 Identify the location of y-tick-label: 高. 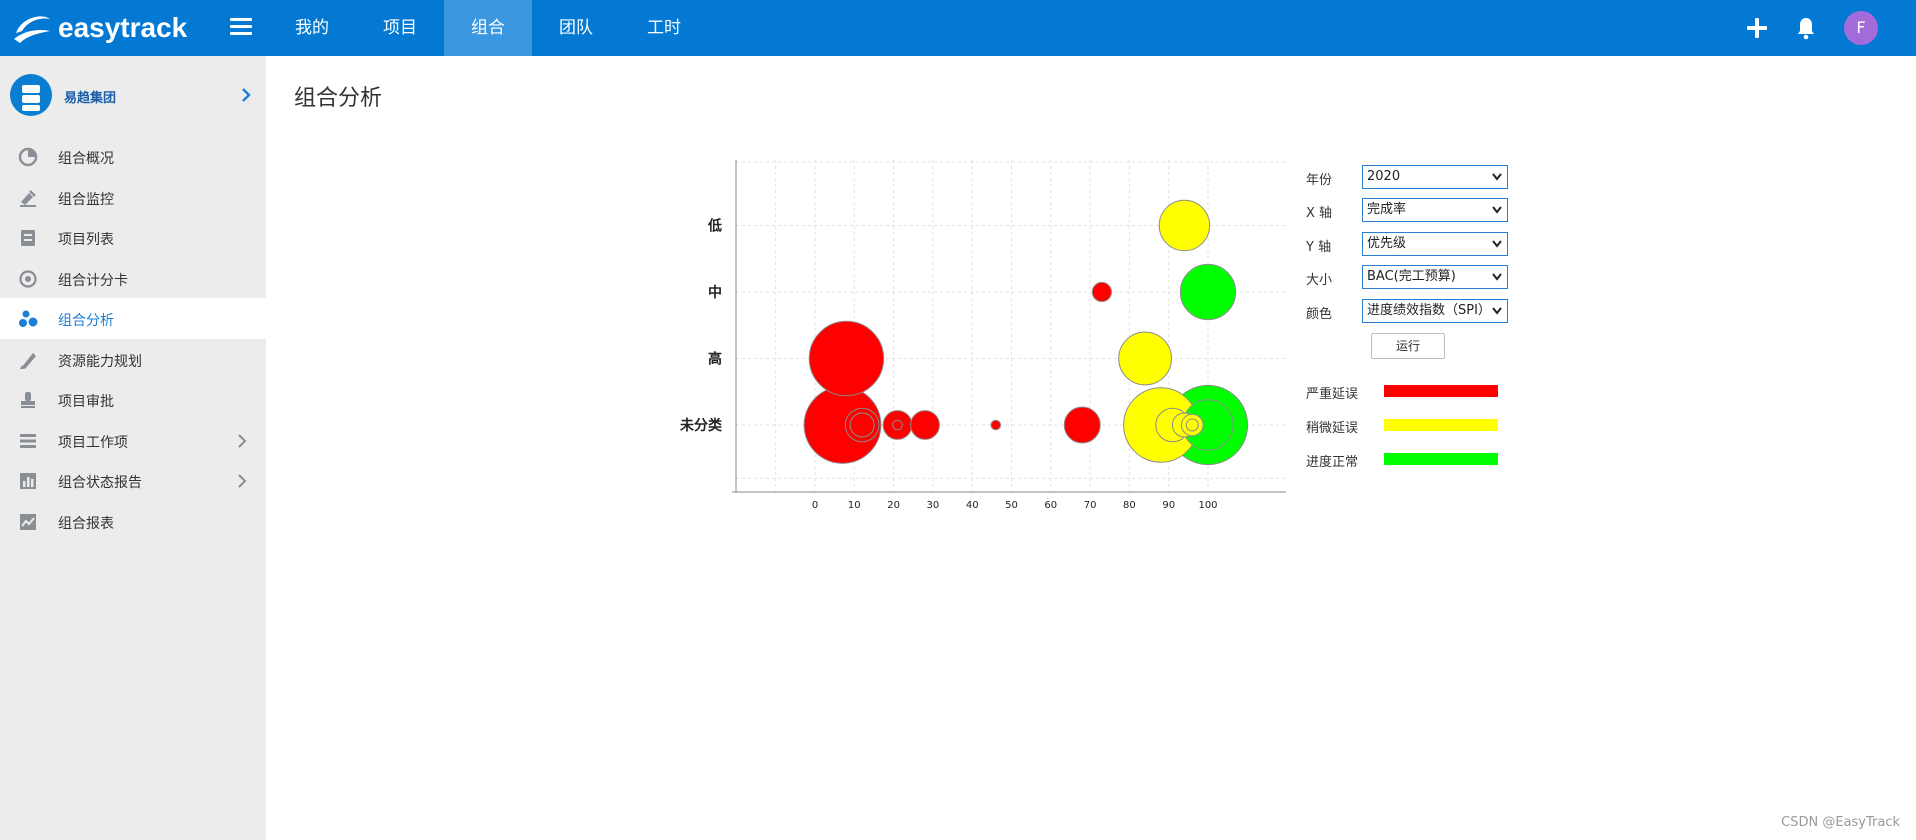
(715, 359).